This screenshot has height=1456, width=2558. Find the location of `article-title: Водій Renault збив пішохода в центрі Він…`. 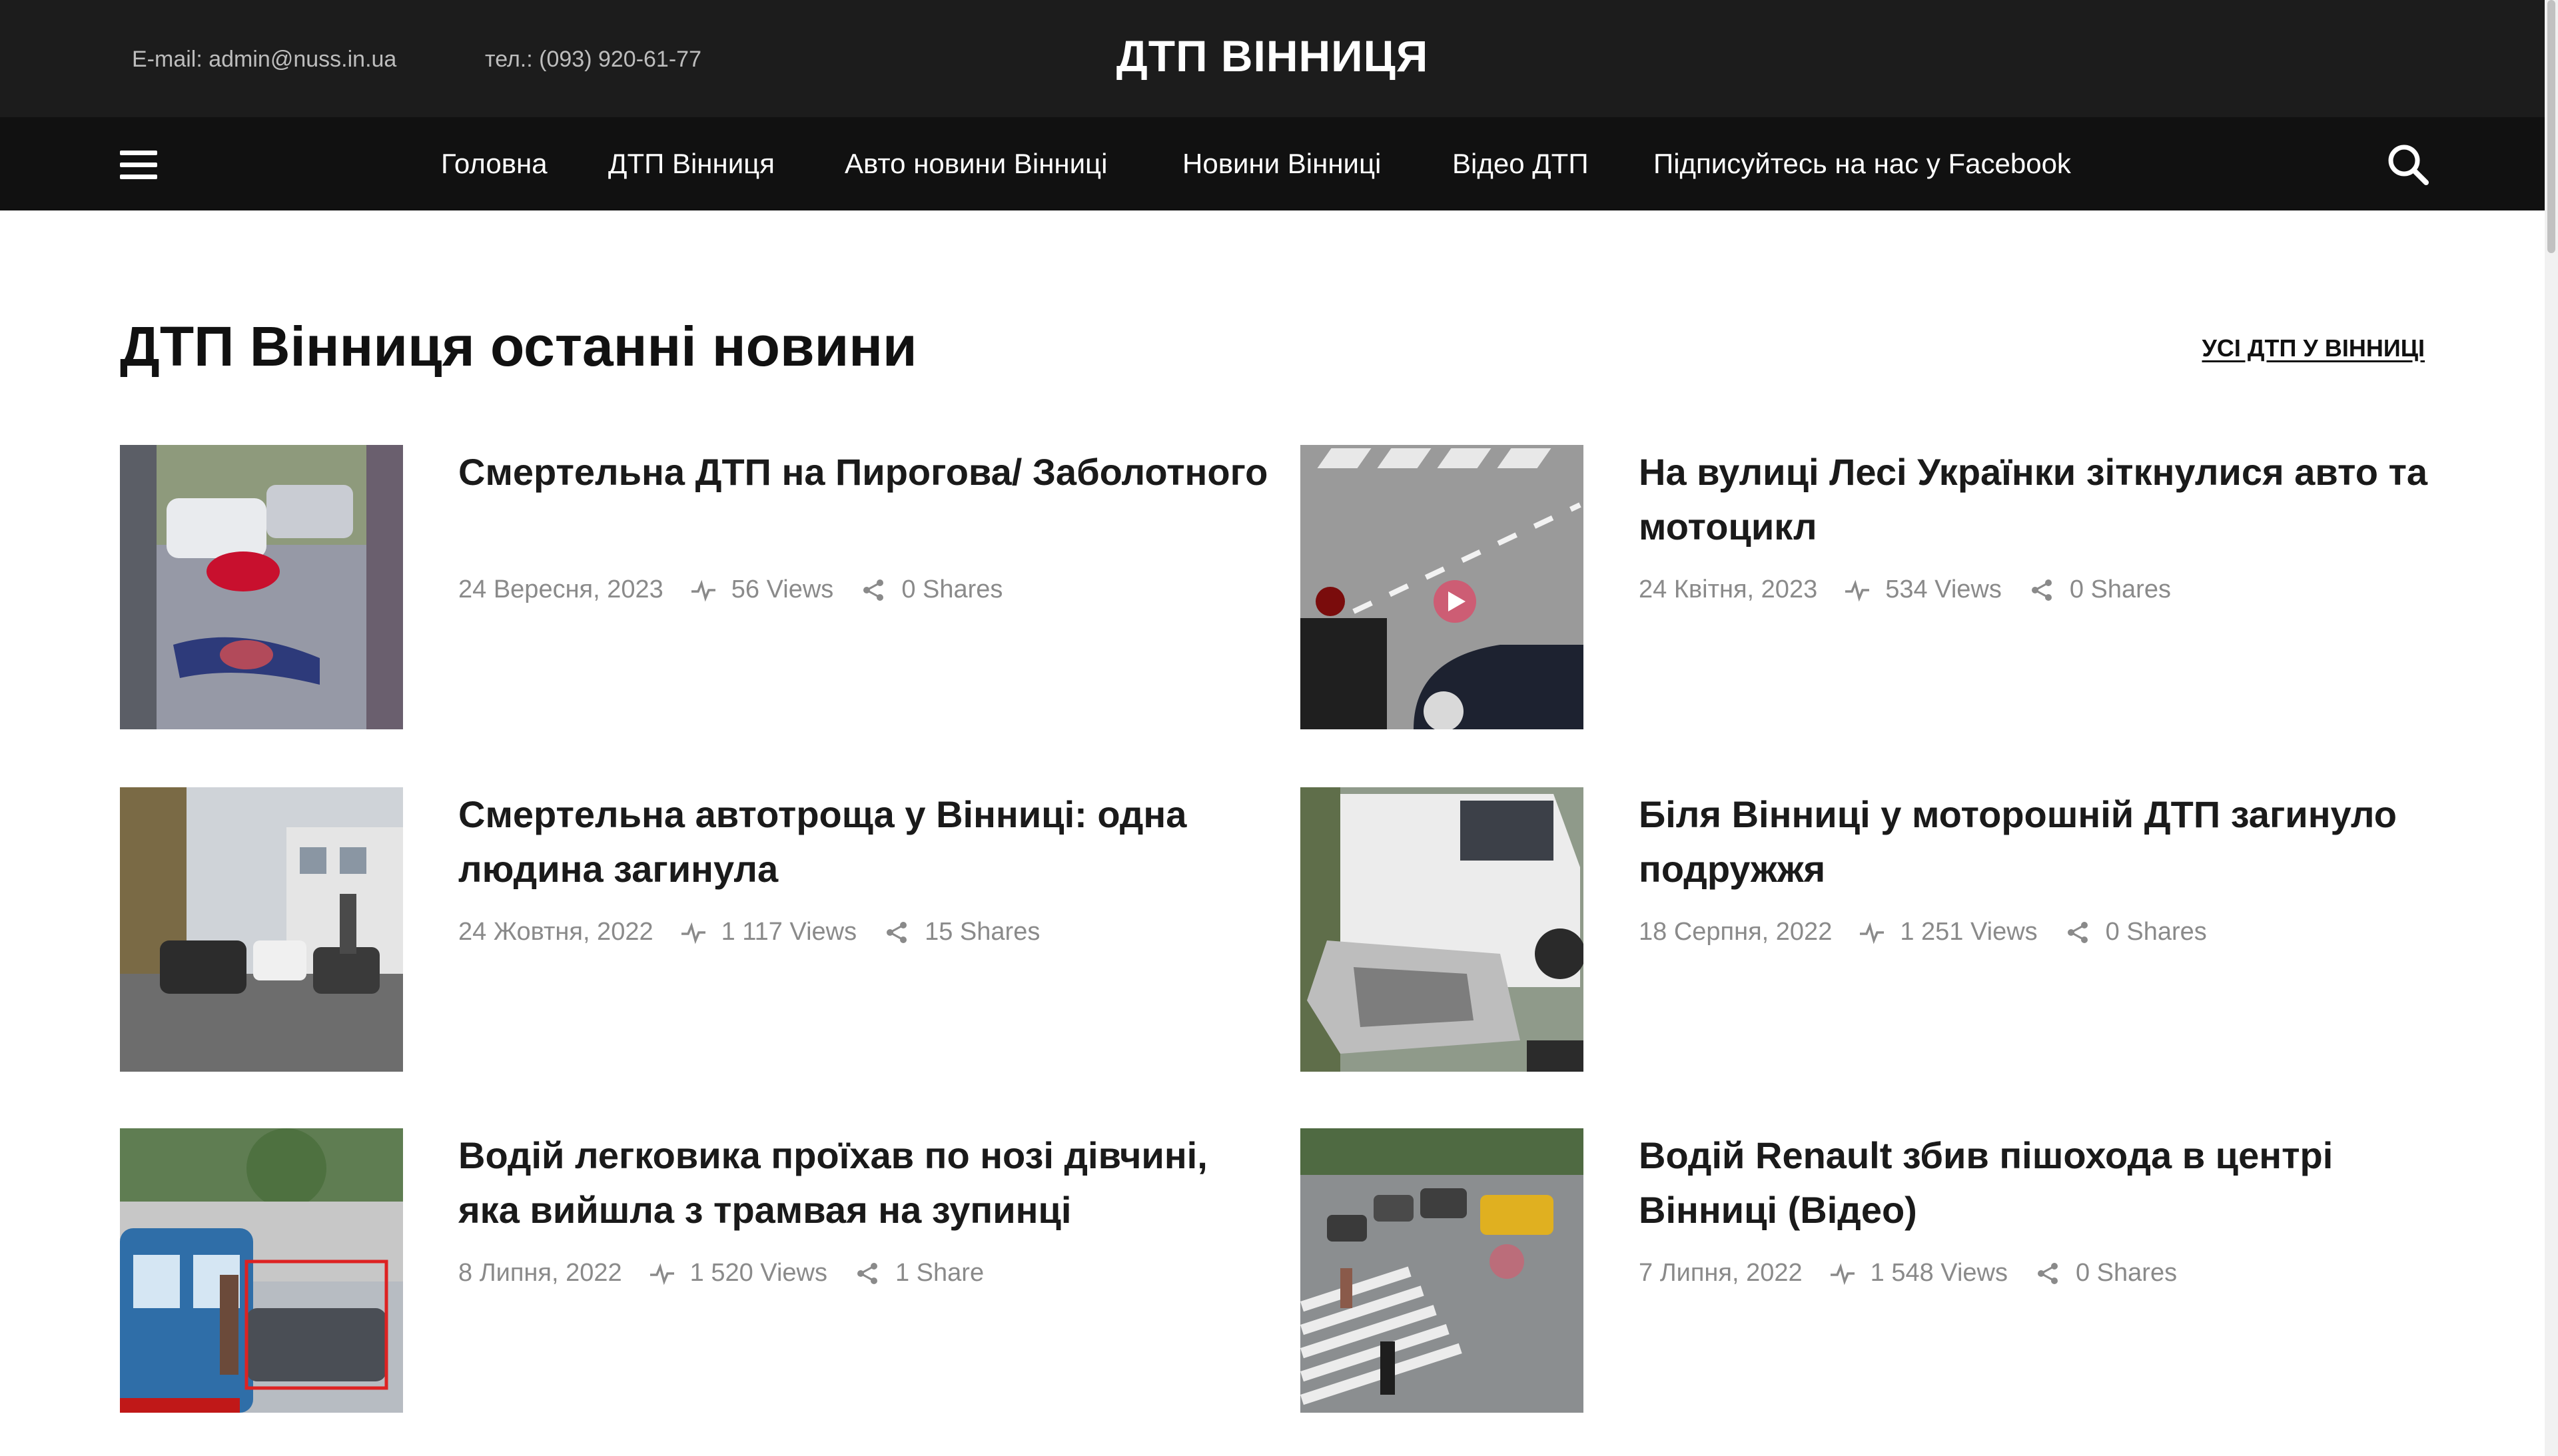

article-title: Водій Renault збив пішохода в центрі Він… is located at coordinates (2045, 1183).